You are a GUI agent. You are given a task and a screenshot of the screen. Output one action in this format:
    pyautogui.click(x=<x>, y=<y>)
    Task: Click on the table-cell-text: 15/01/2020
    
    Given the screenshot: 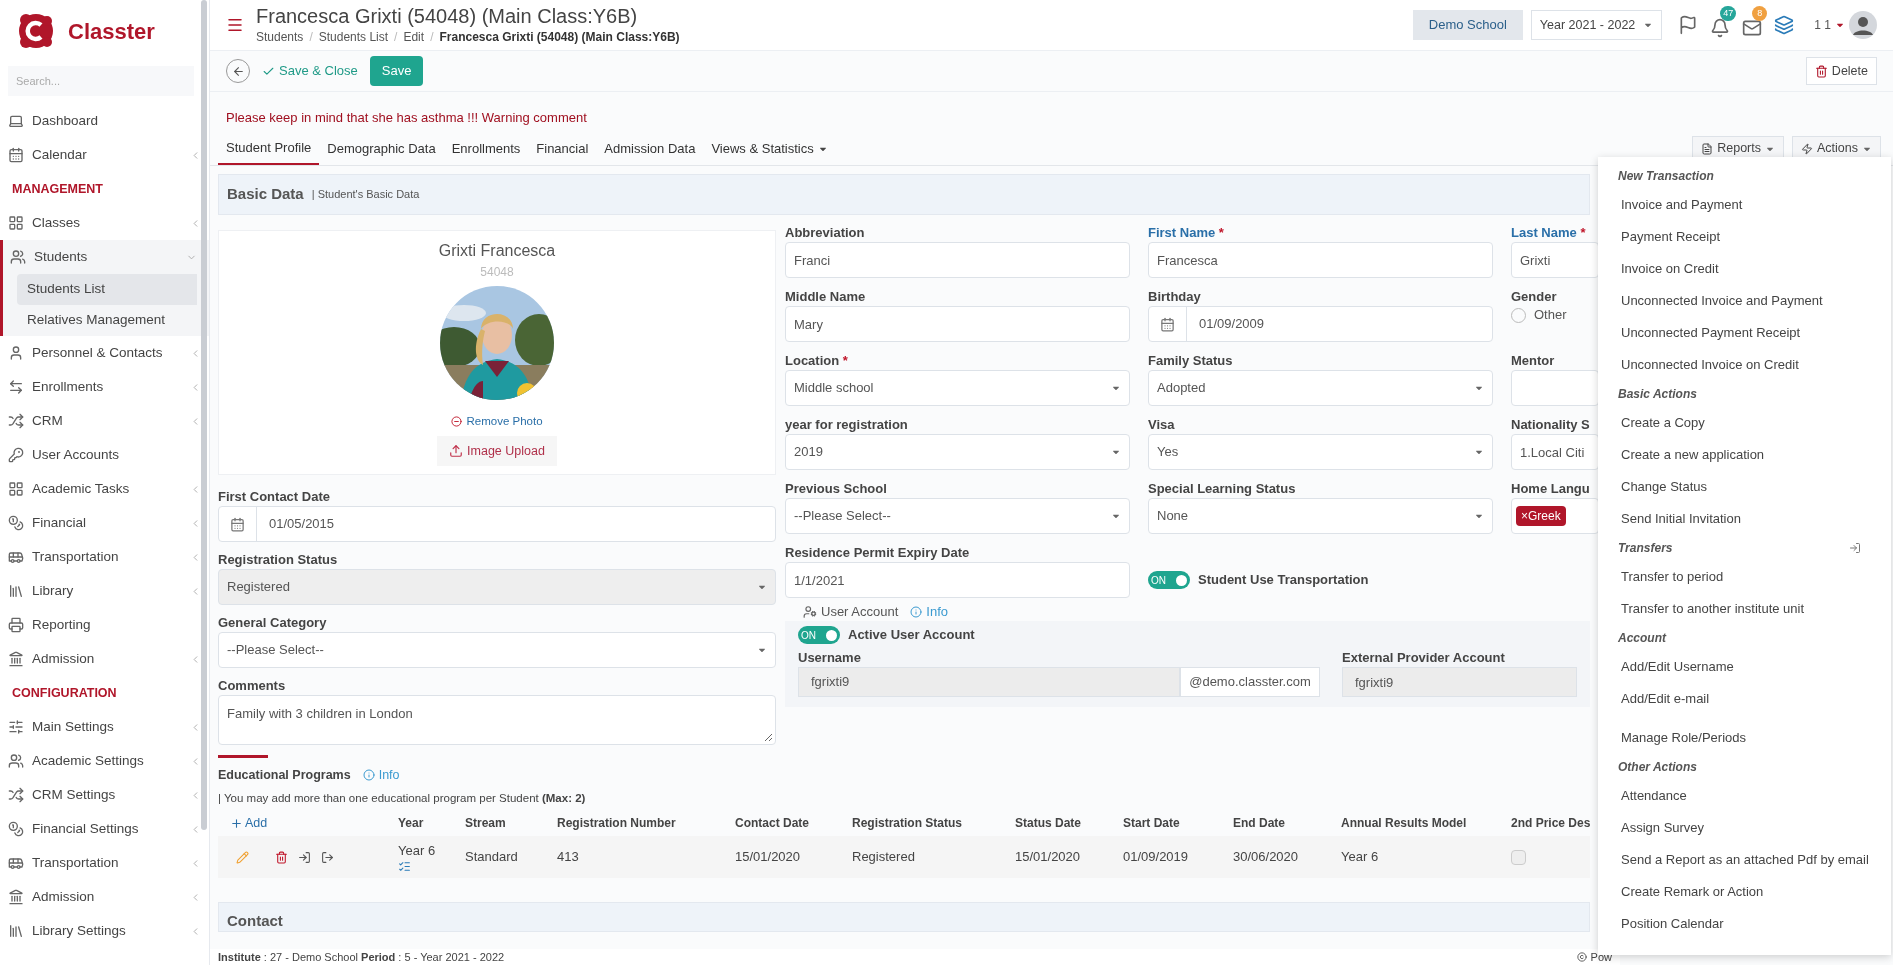 What is the action you would take?
    pyautogui.click(x=1048, y=857)
    